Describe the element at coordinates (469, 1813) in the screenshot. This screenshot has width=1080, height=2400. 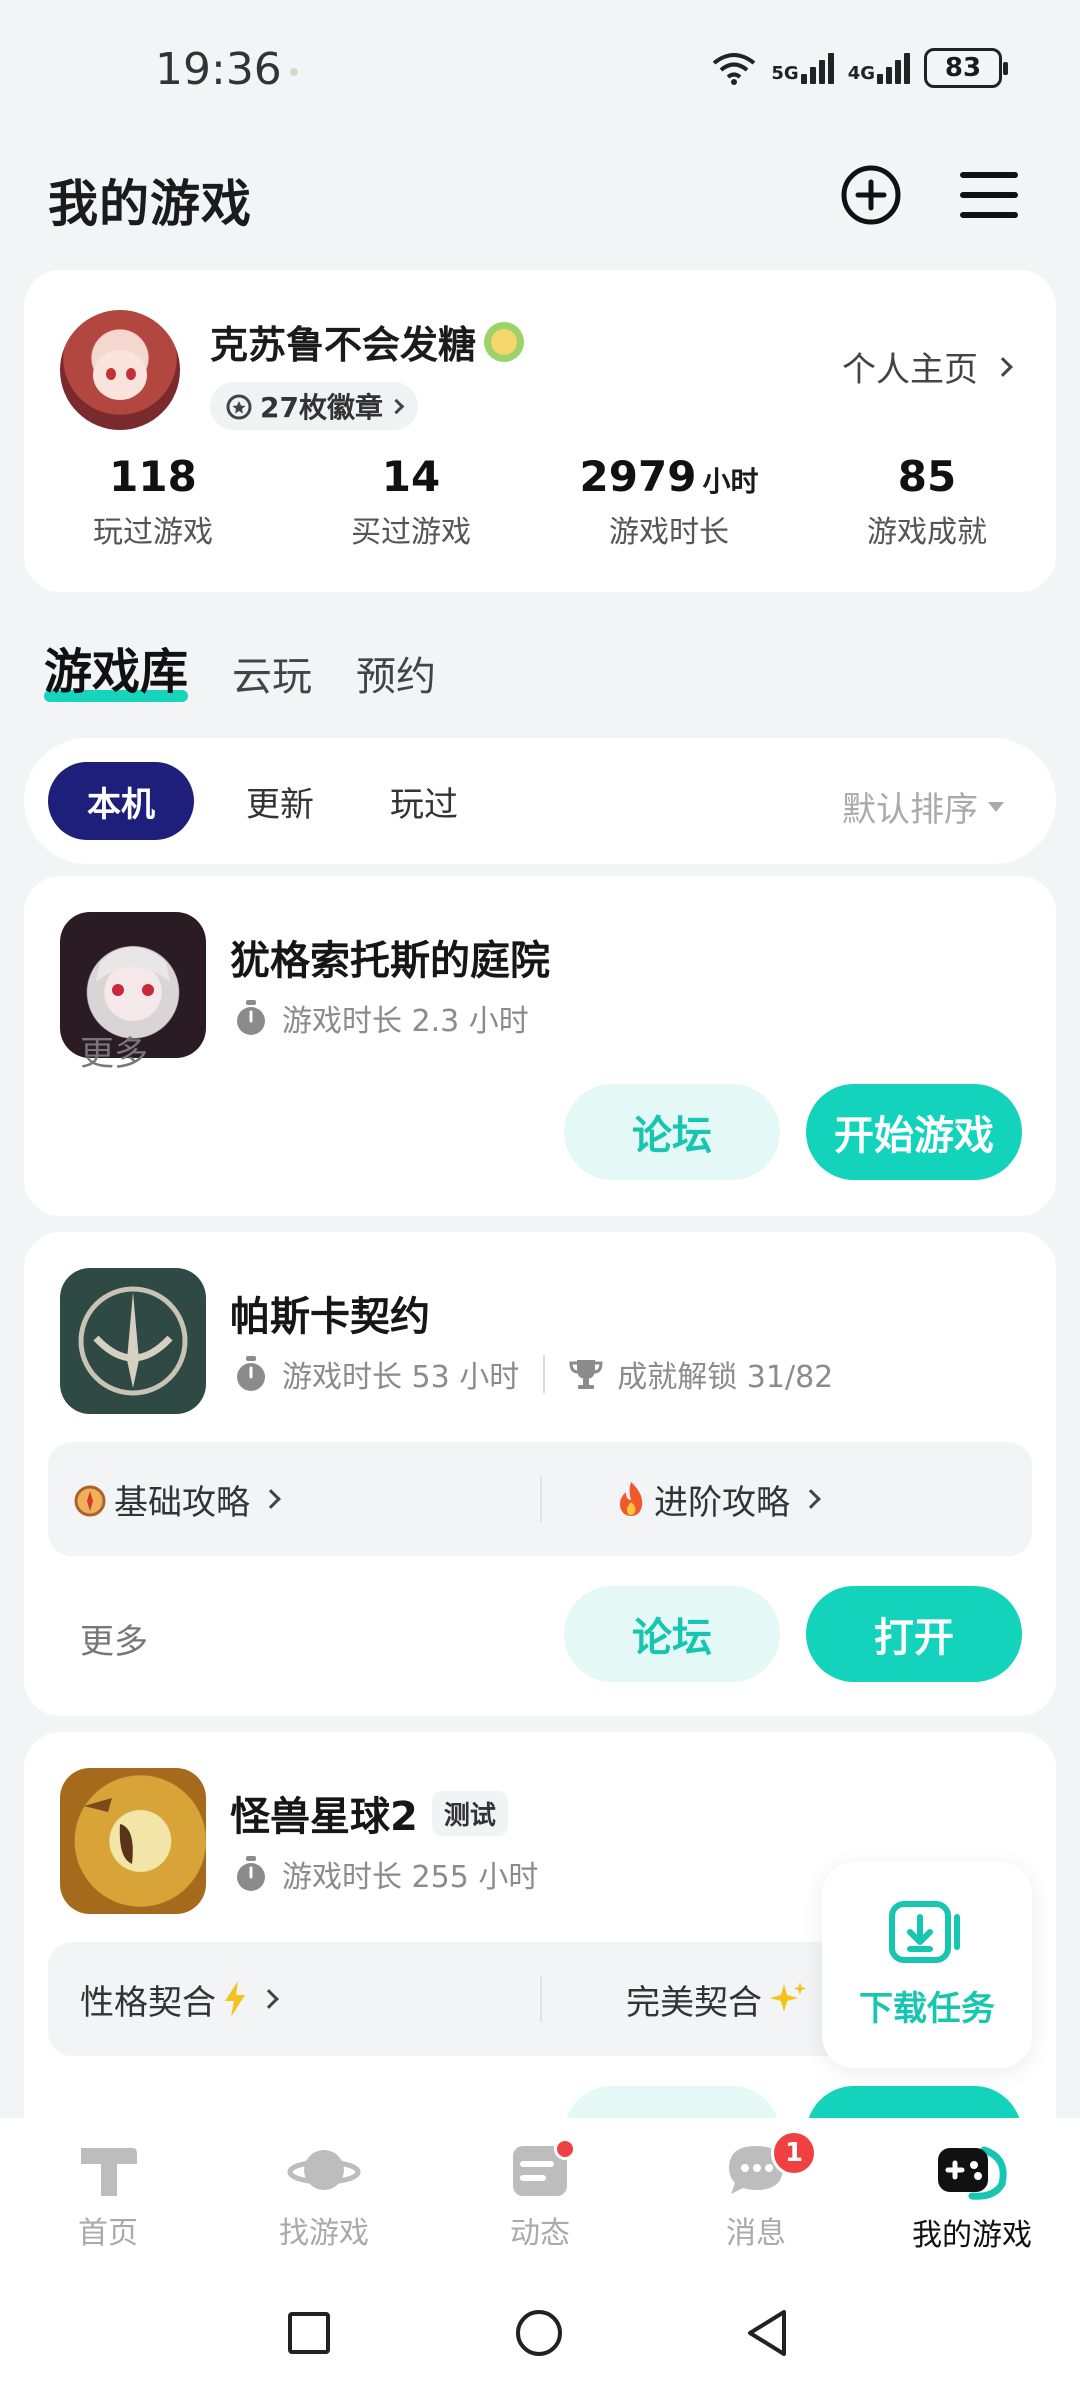
I see `beta-tag: 测试` at that location.